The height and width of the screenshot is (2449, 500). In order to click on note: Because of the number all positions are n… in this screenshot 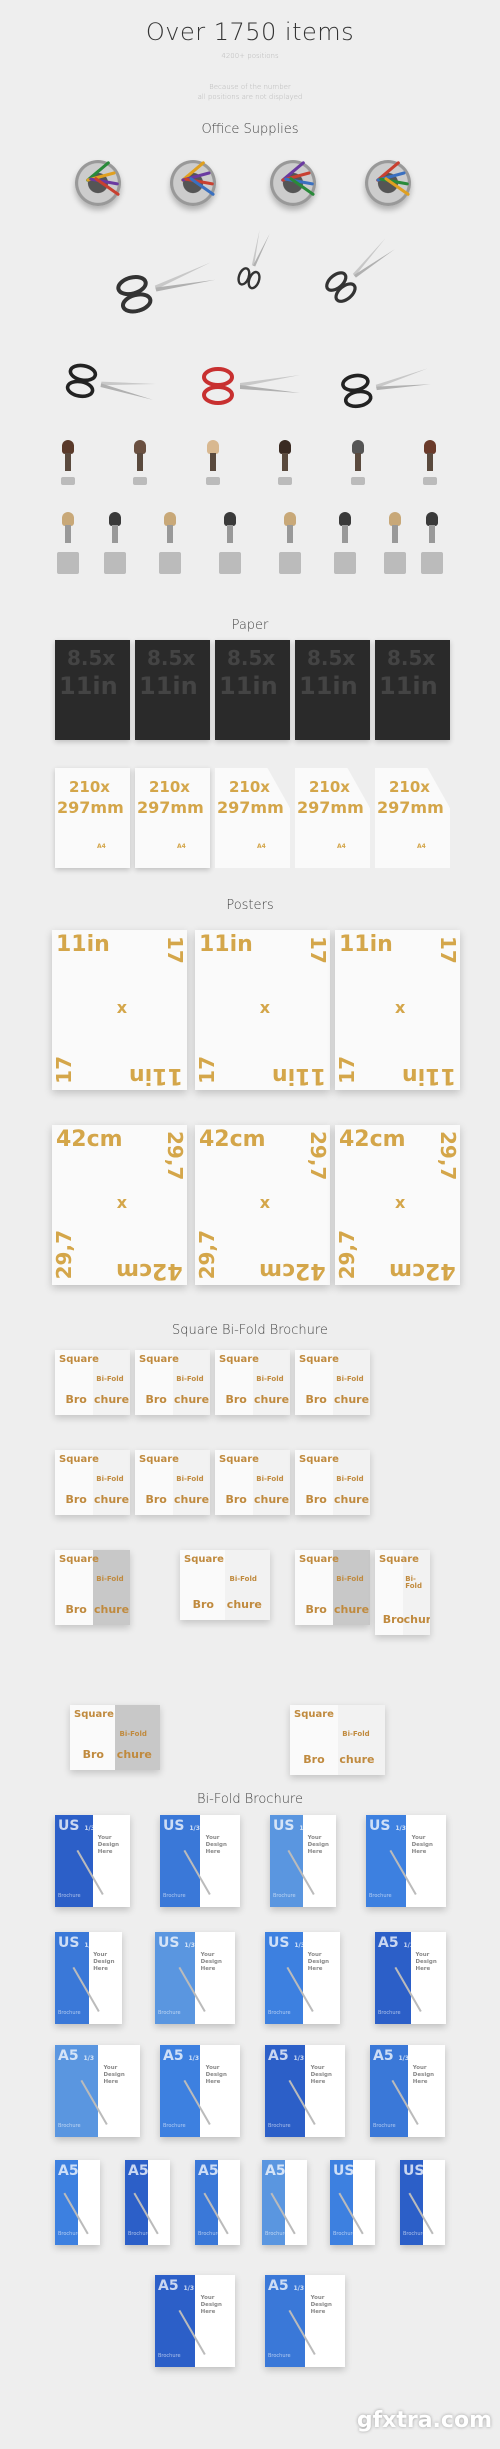, I will do `click(250, 92)`.